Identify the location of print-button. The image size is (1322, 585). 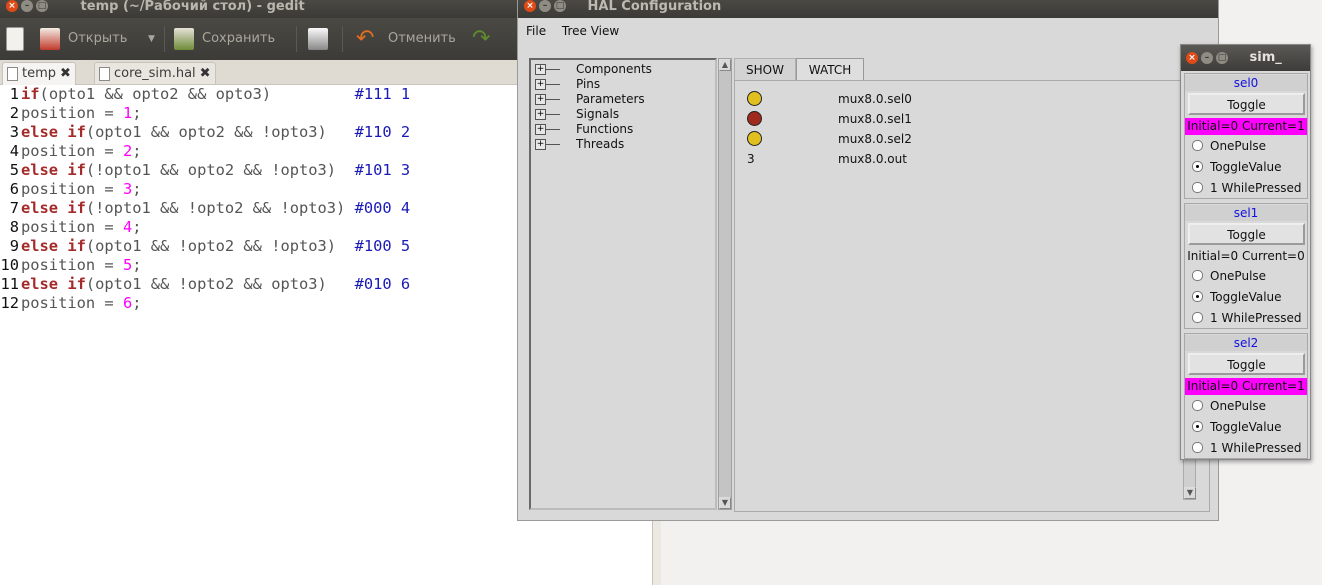
(322, 39).